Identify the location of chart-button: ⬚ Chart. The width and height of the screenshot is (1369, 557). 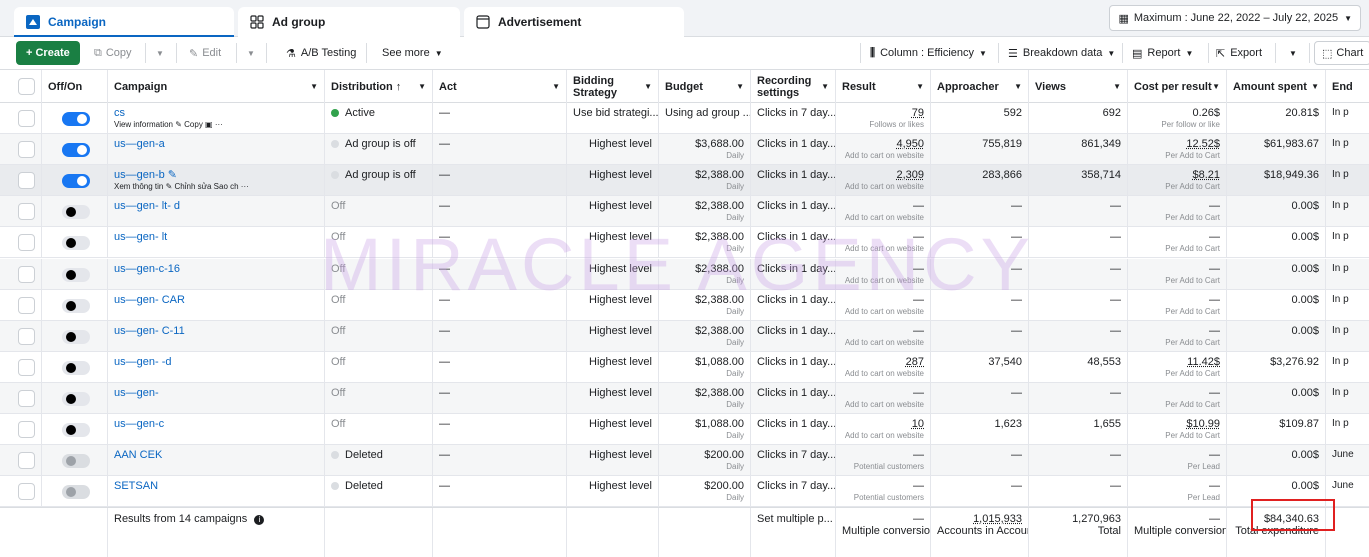
(1341, 53).